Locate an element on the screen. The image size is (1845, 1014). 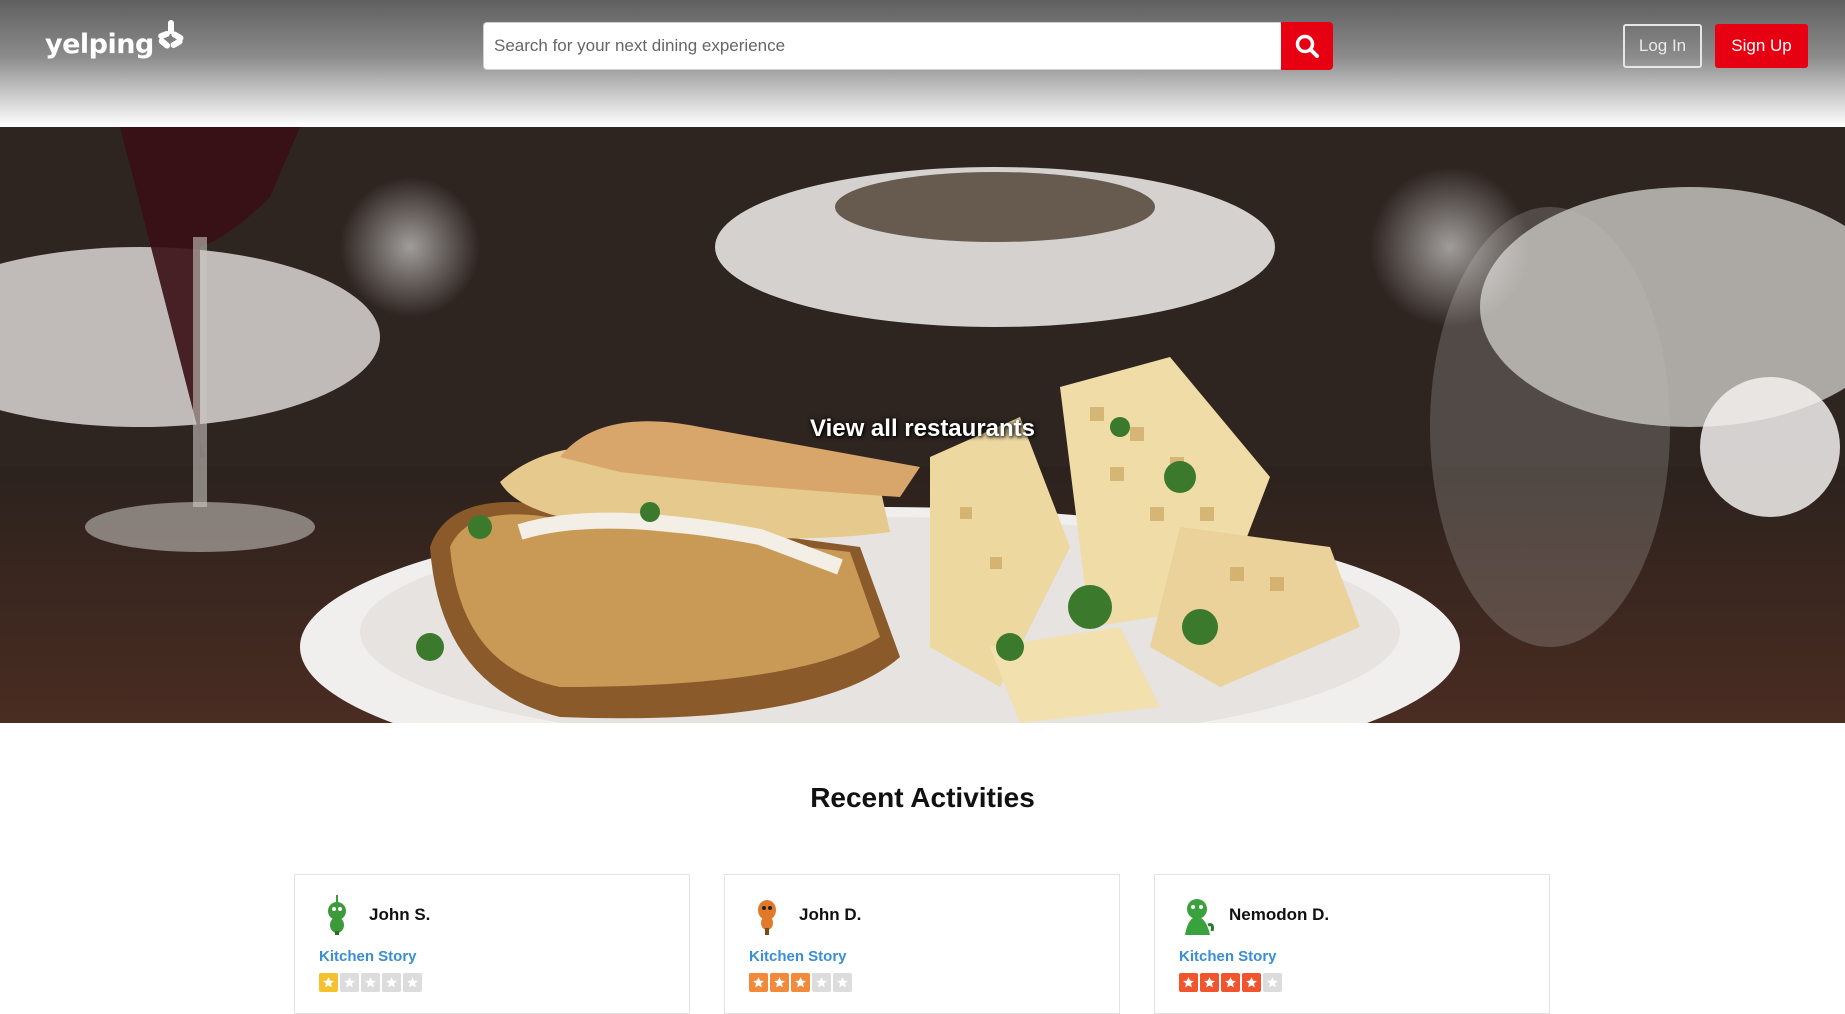
activity-card: John S. Kitchen Story is located at coordinates (492, 944).